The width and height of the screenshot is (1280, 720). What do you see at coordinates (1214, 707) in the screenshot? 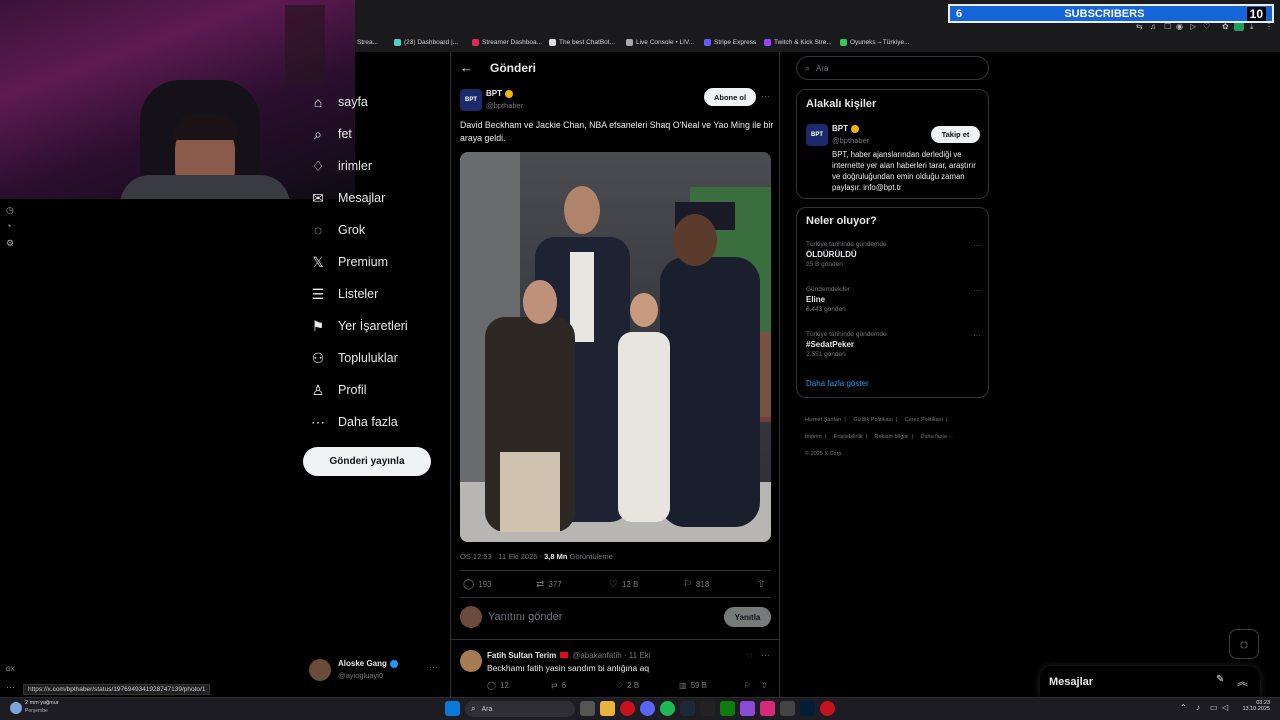
I see `network-icon: ▭` at bounding box center [1214, 707].